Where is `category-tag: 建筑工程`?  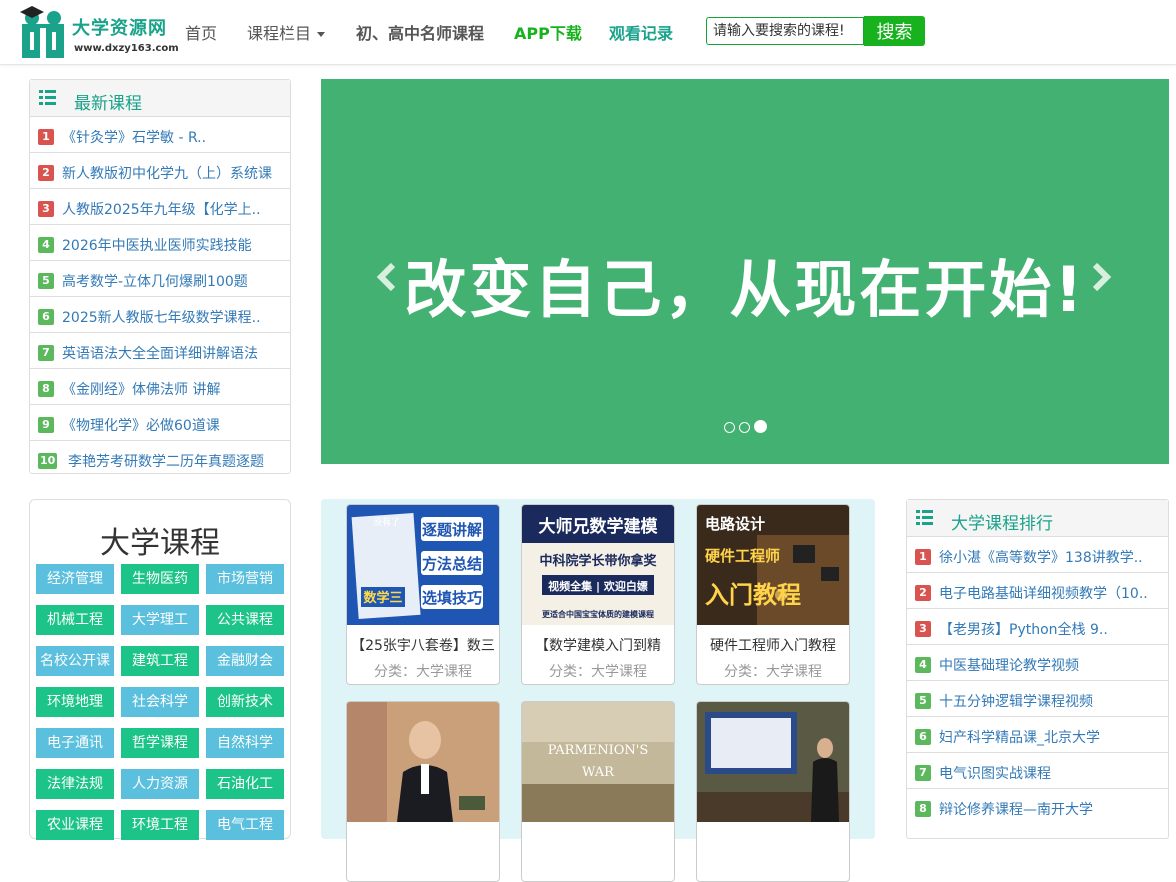 category-tag: 建筑工程 is located at coordinates (160, 661).